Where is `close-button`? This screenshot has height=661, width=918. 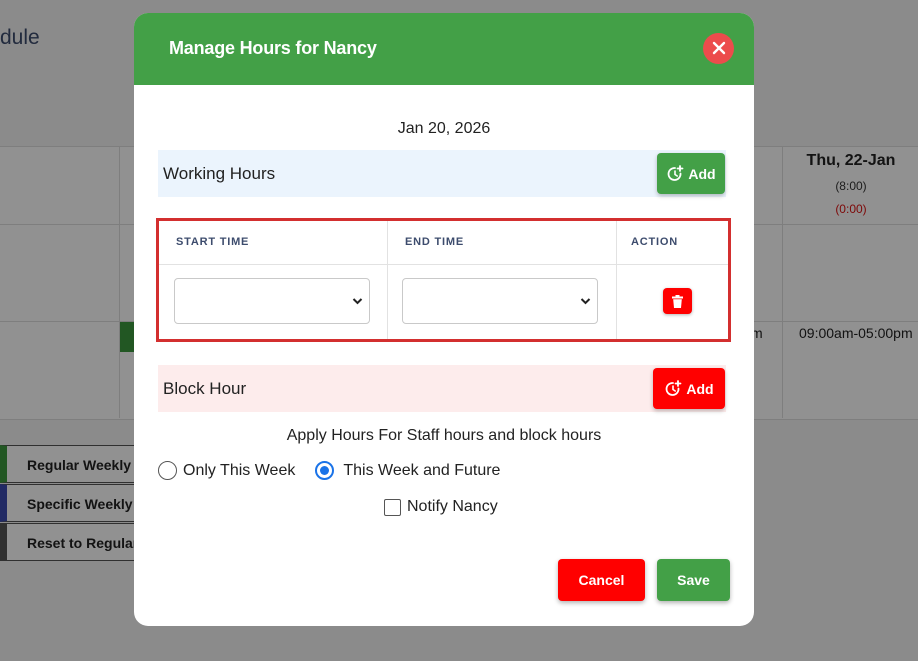
close-button is located at coordinates (718, 48).